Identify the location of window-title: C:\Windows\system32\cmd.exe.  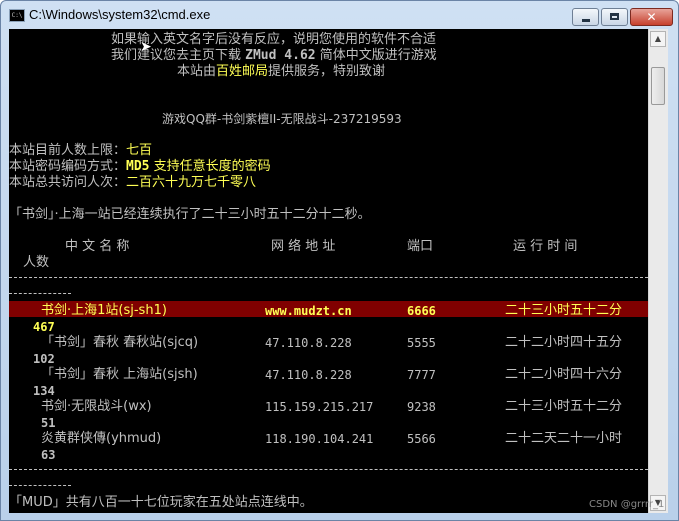
(120, 14).